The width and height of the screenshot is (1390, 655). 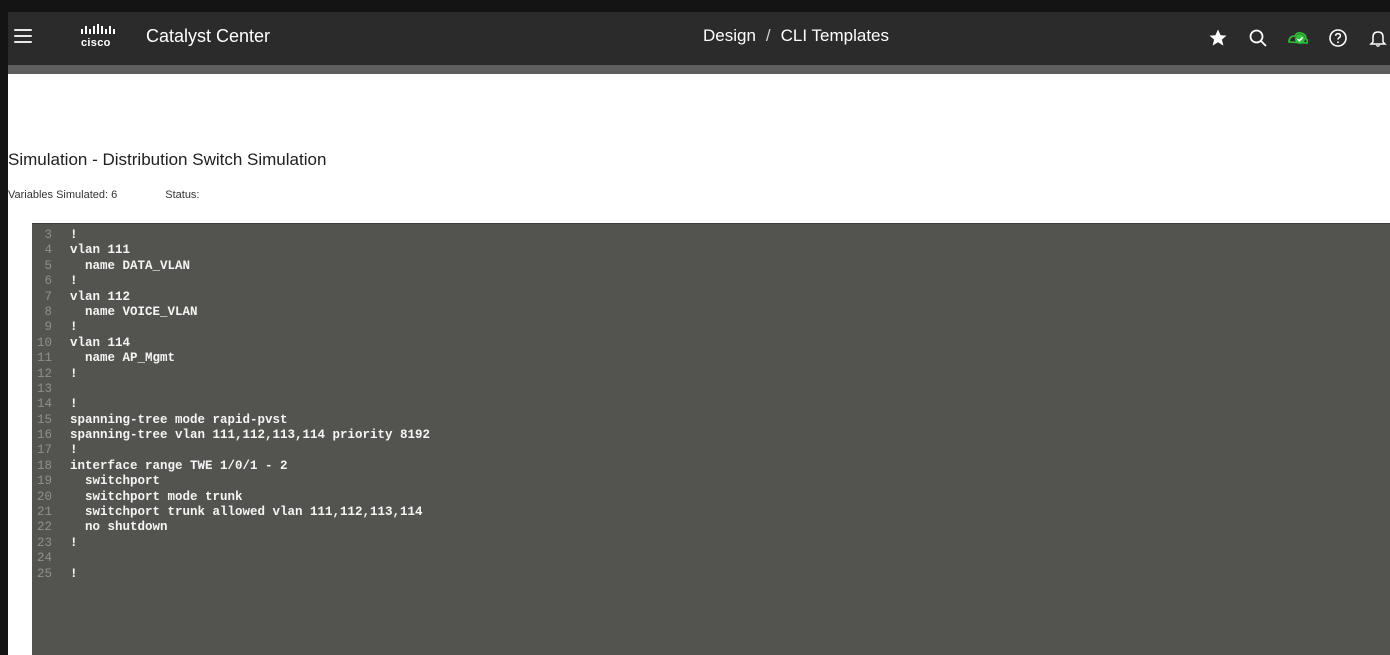 I want to click on line-number: 24, so click(x=44, y=558).